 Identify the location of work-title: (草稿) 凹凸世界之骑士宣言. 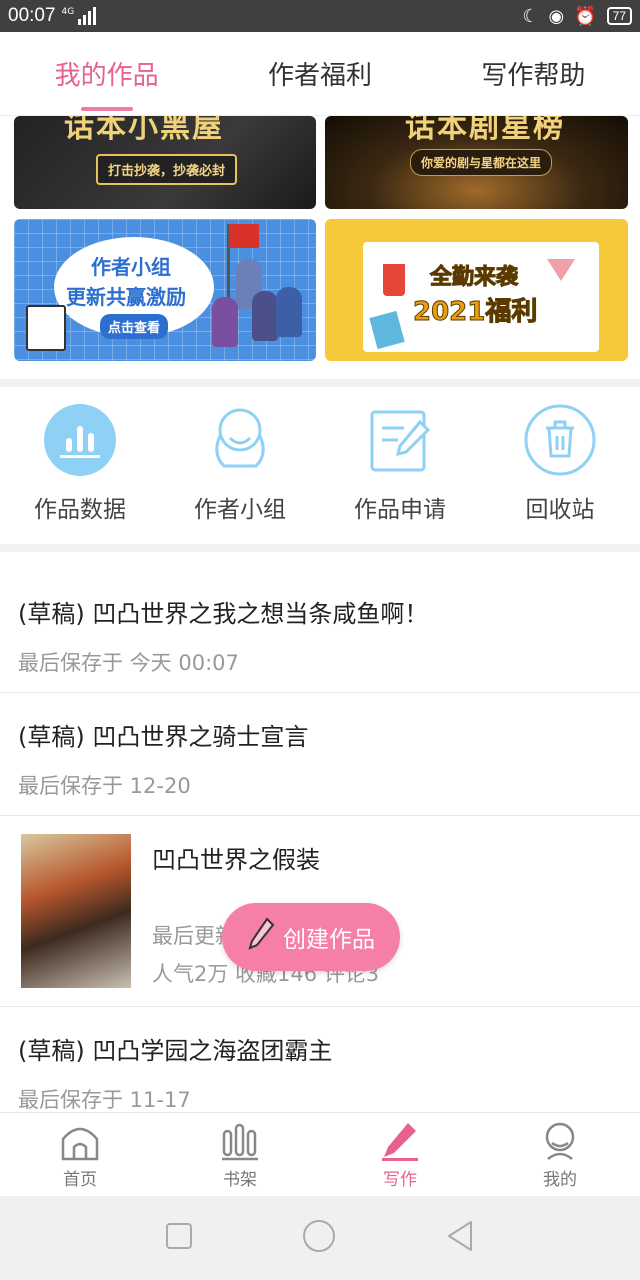
(163, 737).